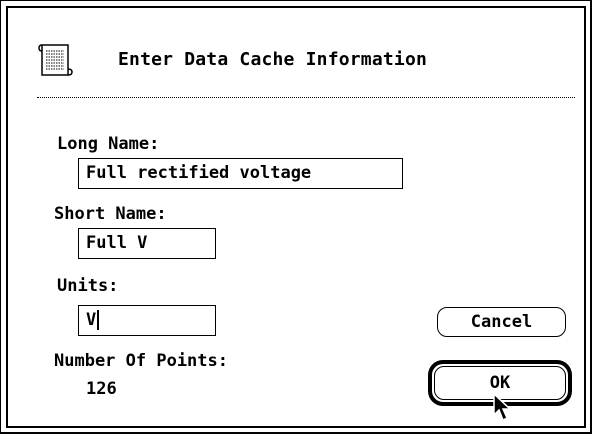  What do you see at coordinates (110, 214) in the screenshot?
I see `short-name-label: Short Name:` at bounding box center [110, 214].